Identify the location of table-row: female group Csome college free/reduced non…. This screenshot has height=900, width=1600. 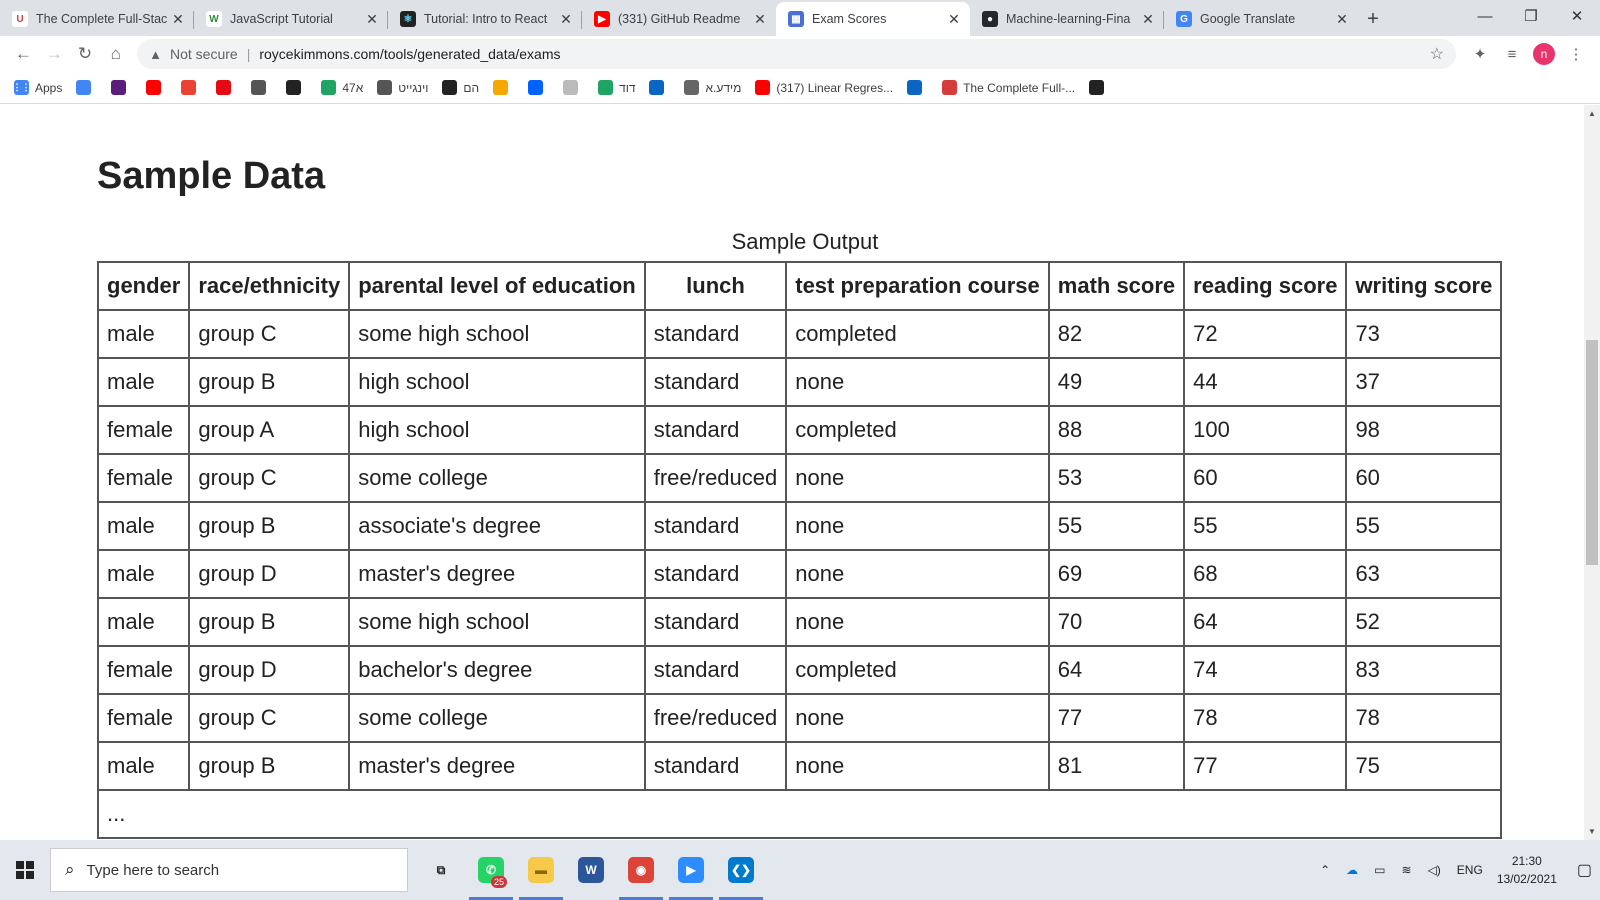
(799, 478).